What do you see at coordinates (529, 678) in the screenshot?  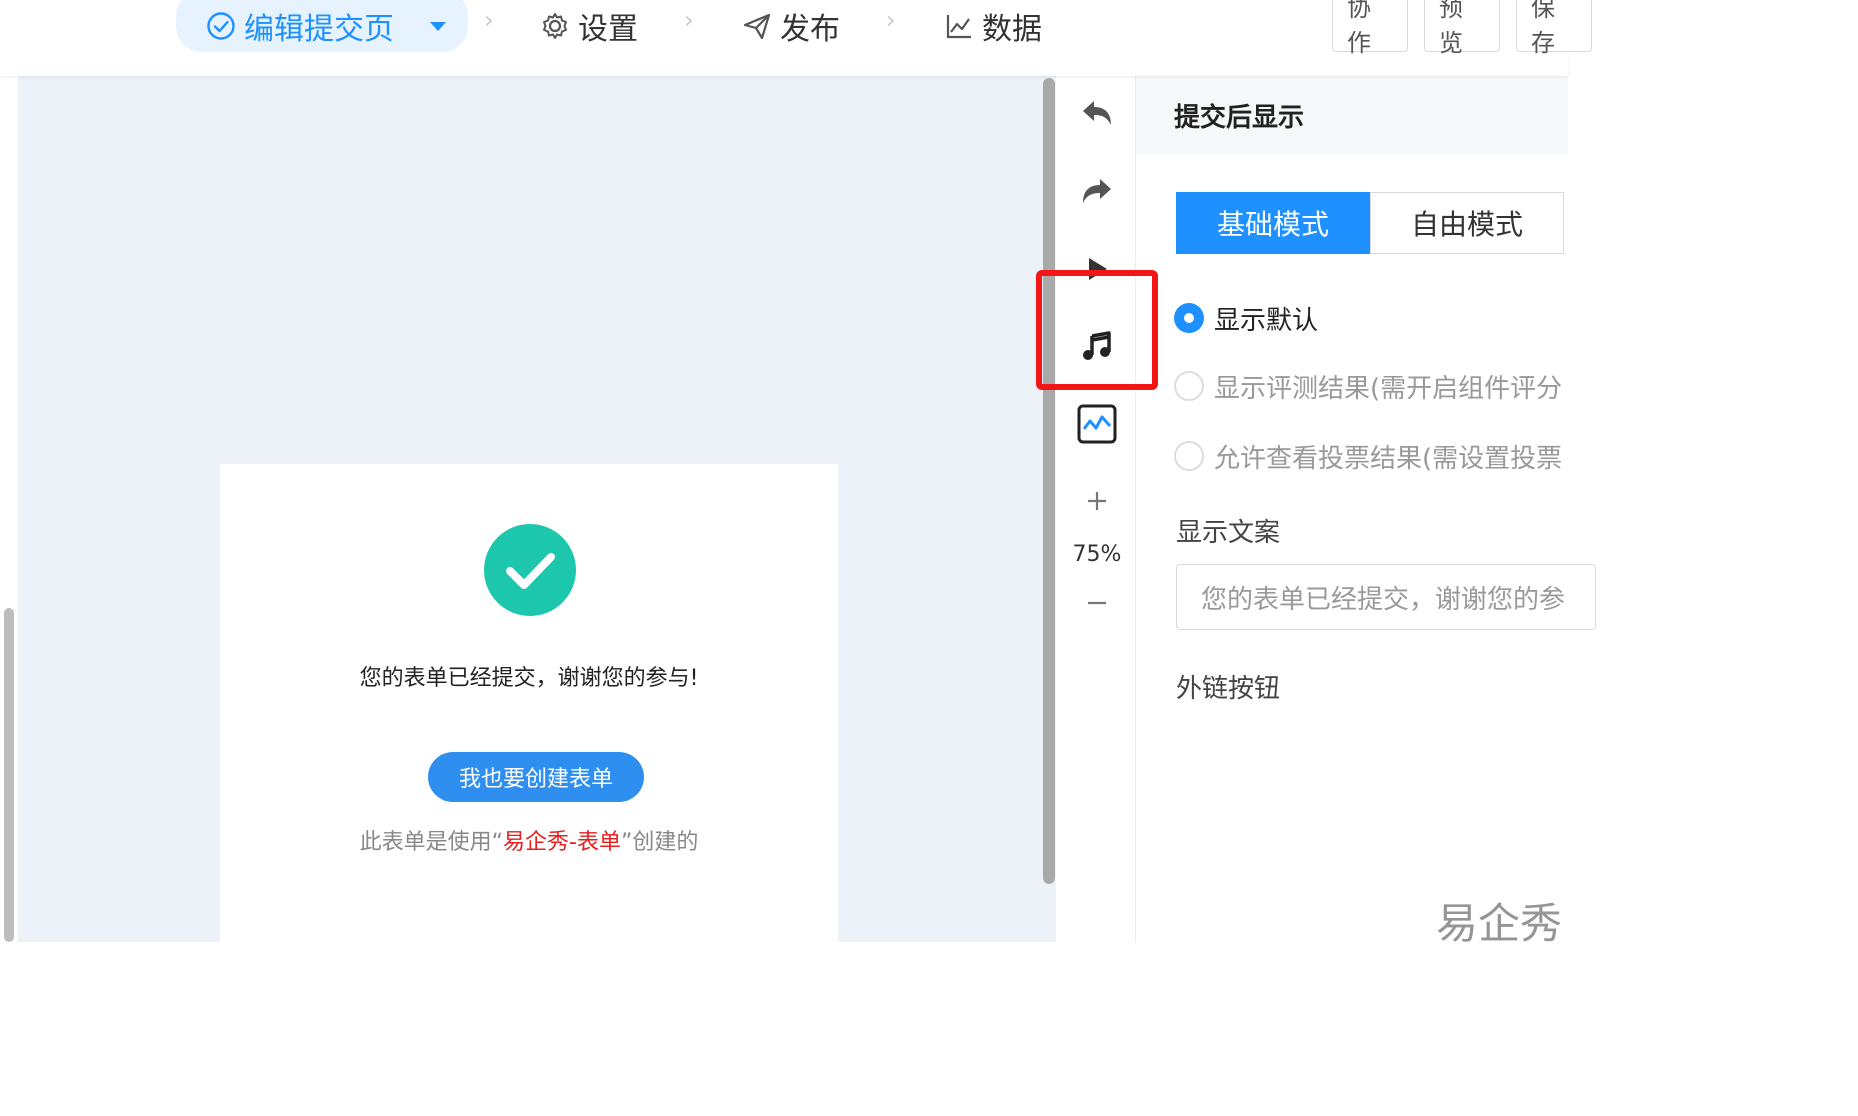 I see `submitted-message: 您的表单已经提交，谢谢您的参与!` at bounding box center [529, 678].